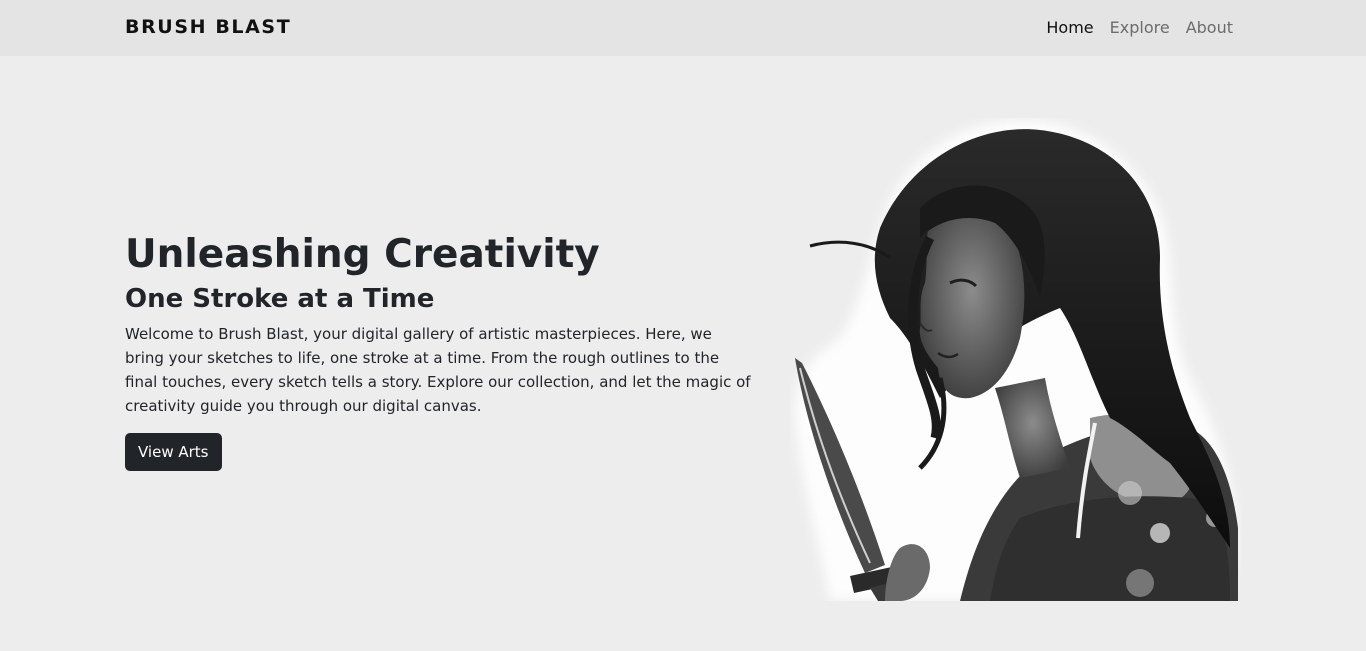  Describe the element at coordinates (1069, 27) in the screenshot. I see `nav-link-home: Home` at that location.